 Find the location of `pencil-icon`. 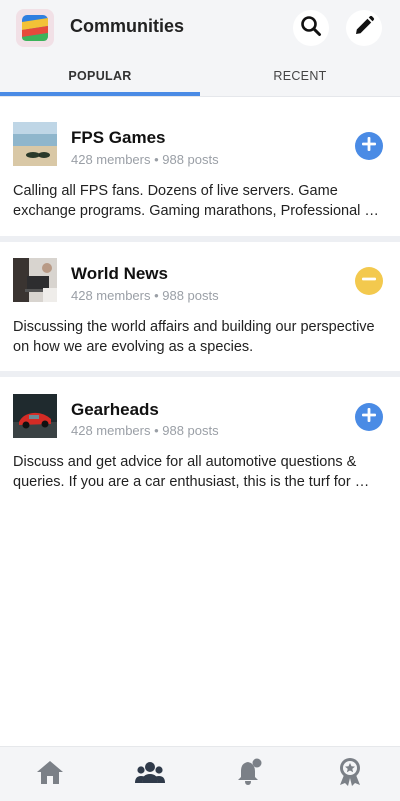

pencil-icon is located at coordinates (364, 28).